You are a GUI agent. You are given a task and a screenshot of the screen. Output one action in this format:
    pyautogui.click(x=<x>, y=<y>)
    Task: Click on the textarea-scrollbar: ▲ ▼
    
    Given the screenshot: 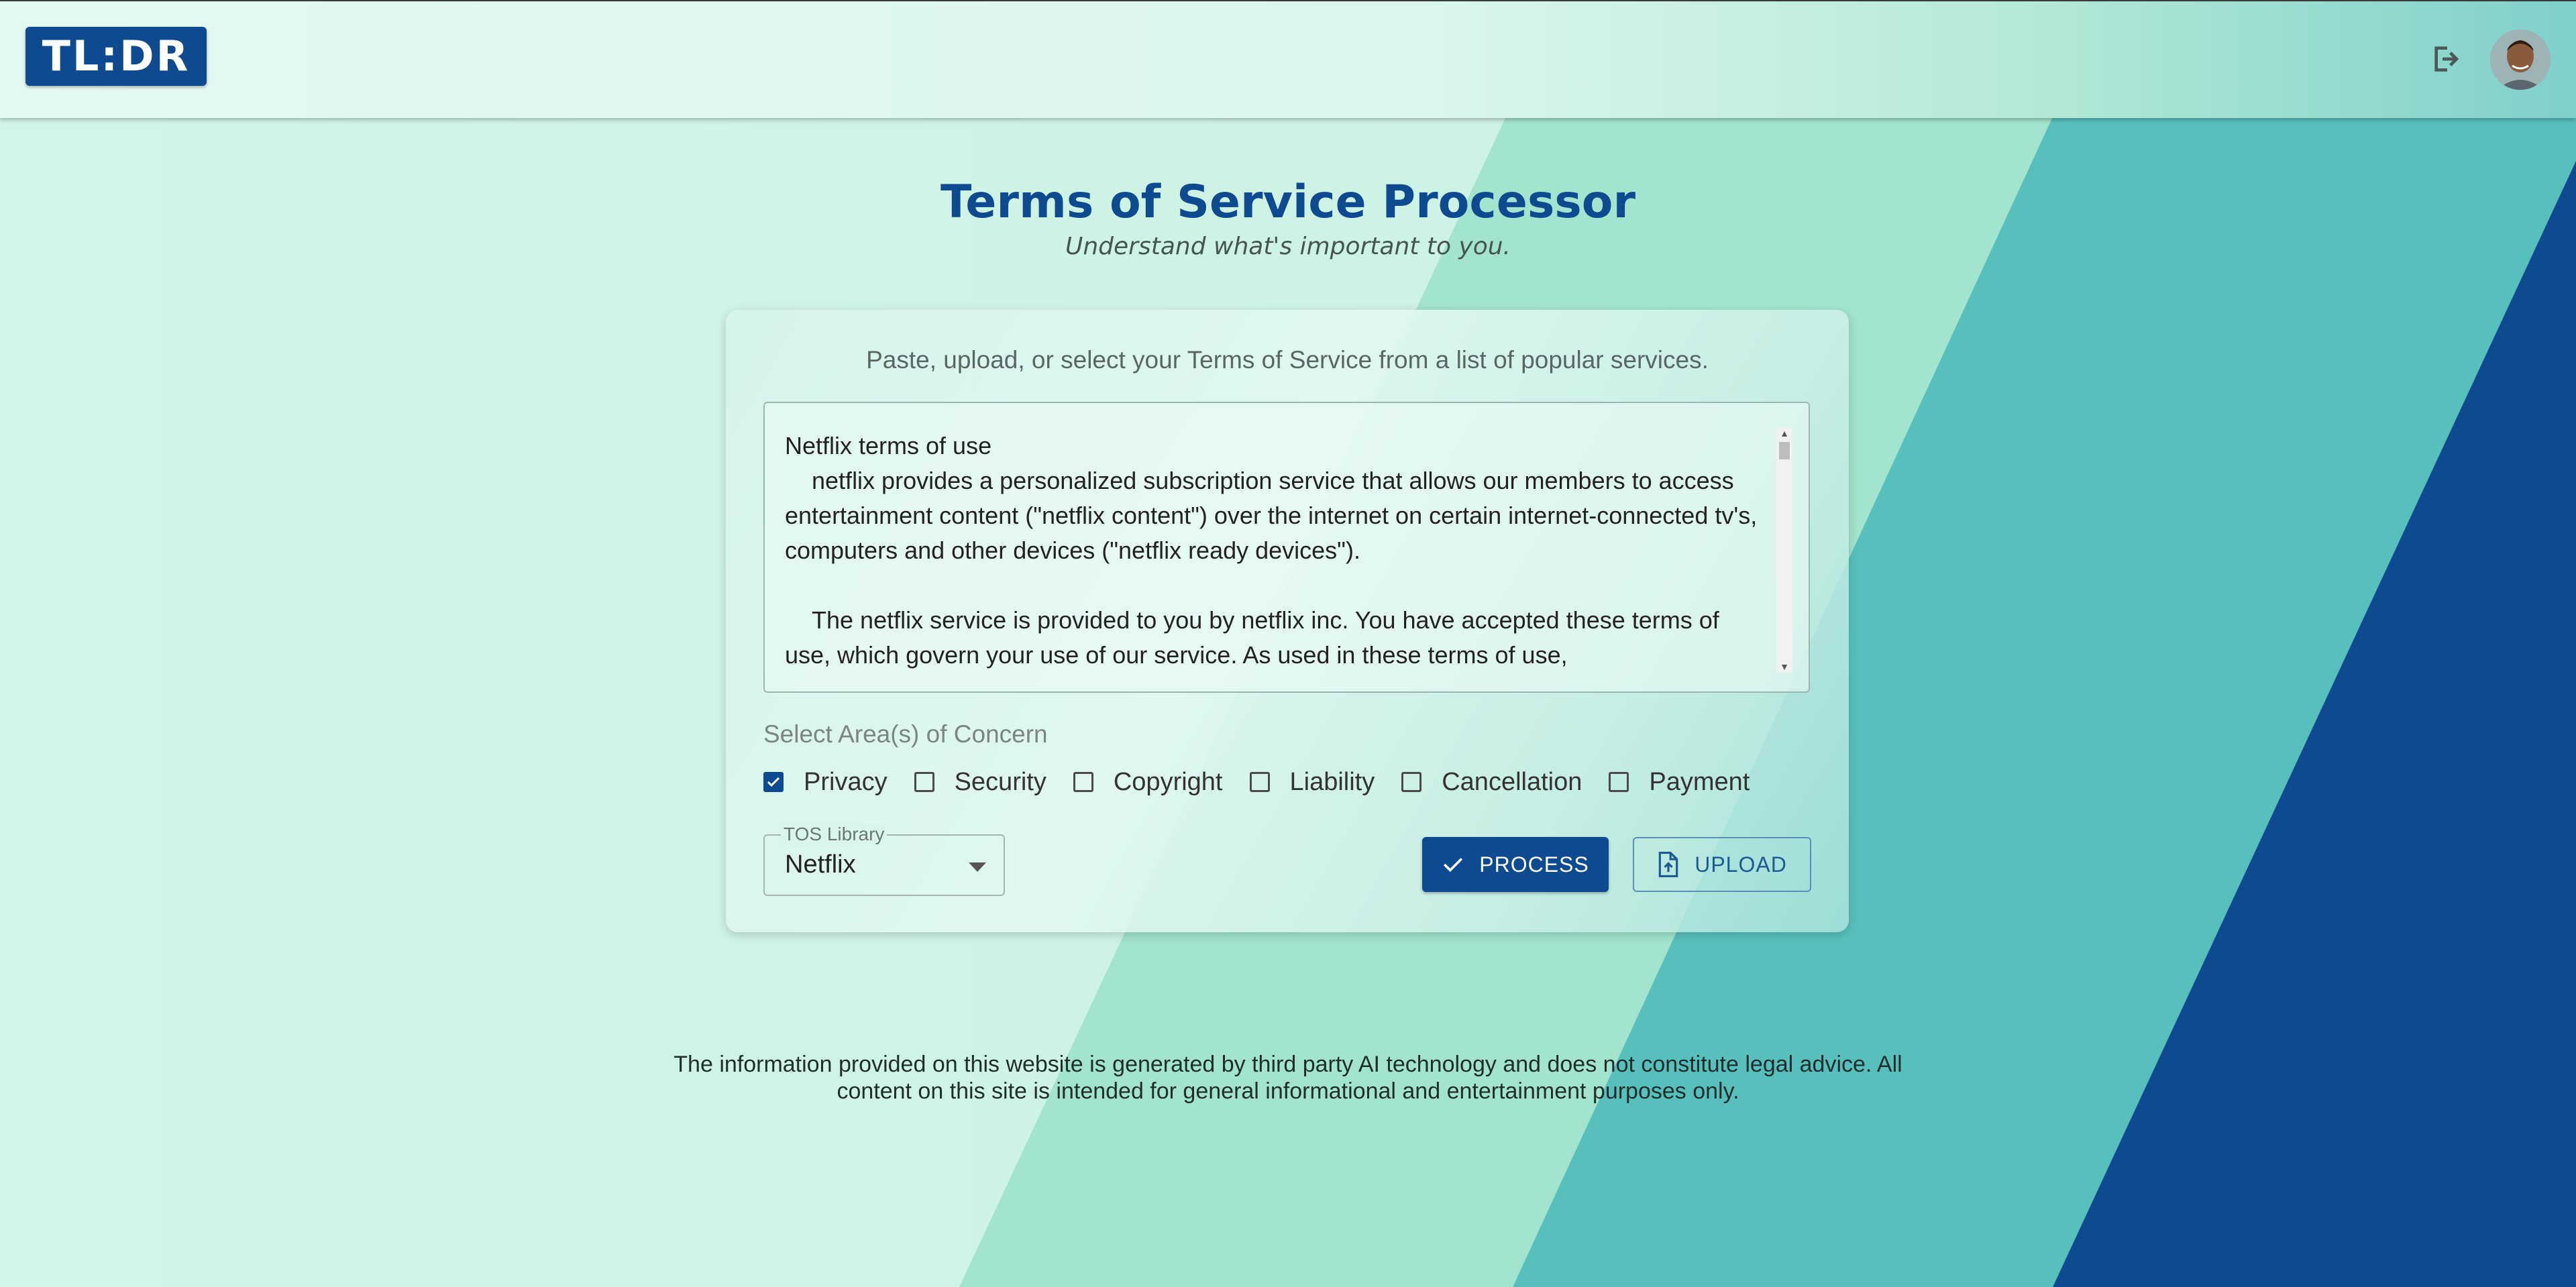 What is the action you would take?
    pyautogui.click(x=1784, y=550)
    